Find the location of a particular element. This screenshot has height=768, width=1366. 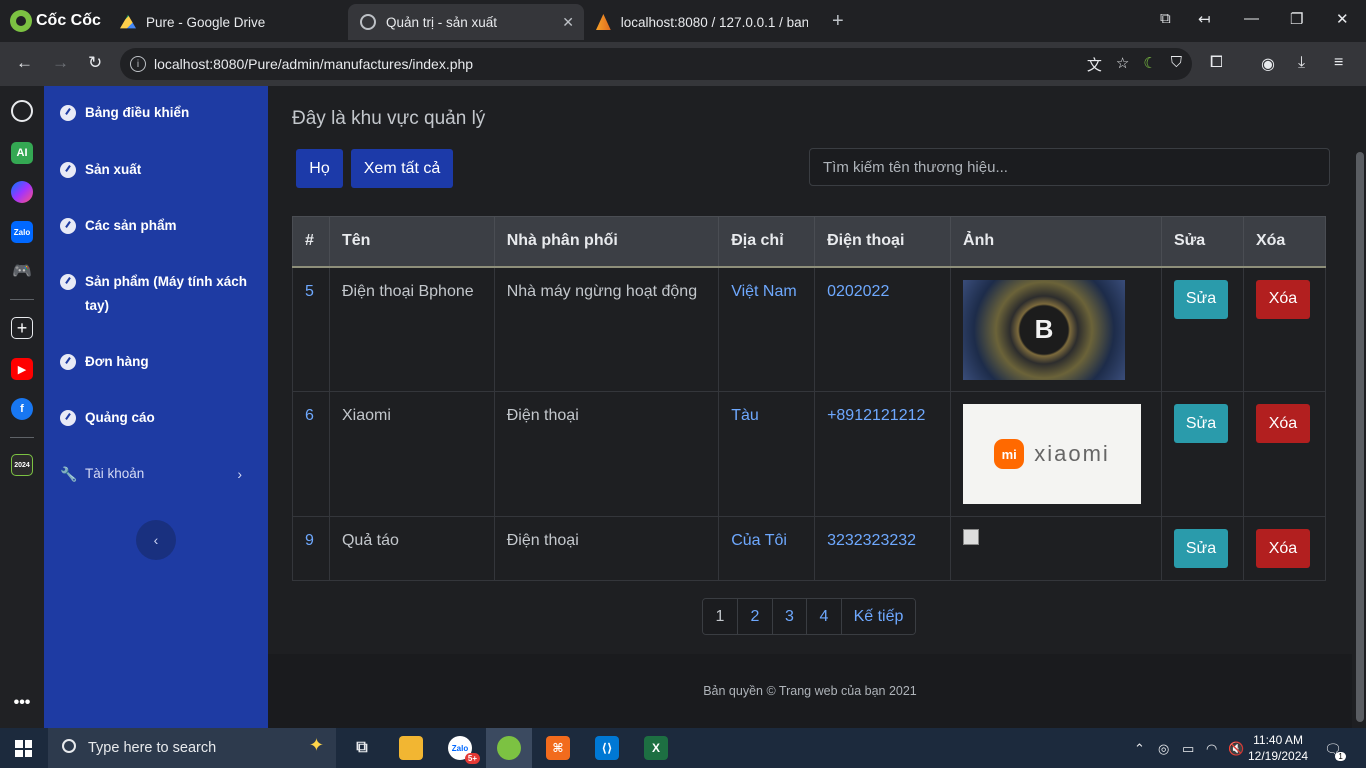

maximize-icon: ❐ is located at coordinates (1296, 19).